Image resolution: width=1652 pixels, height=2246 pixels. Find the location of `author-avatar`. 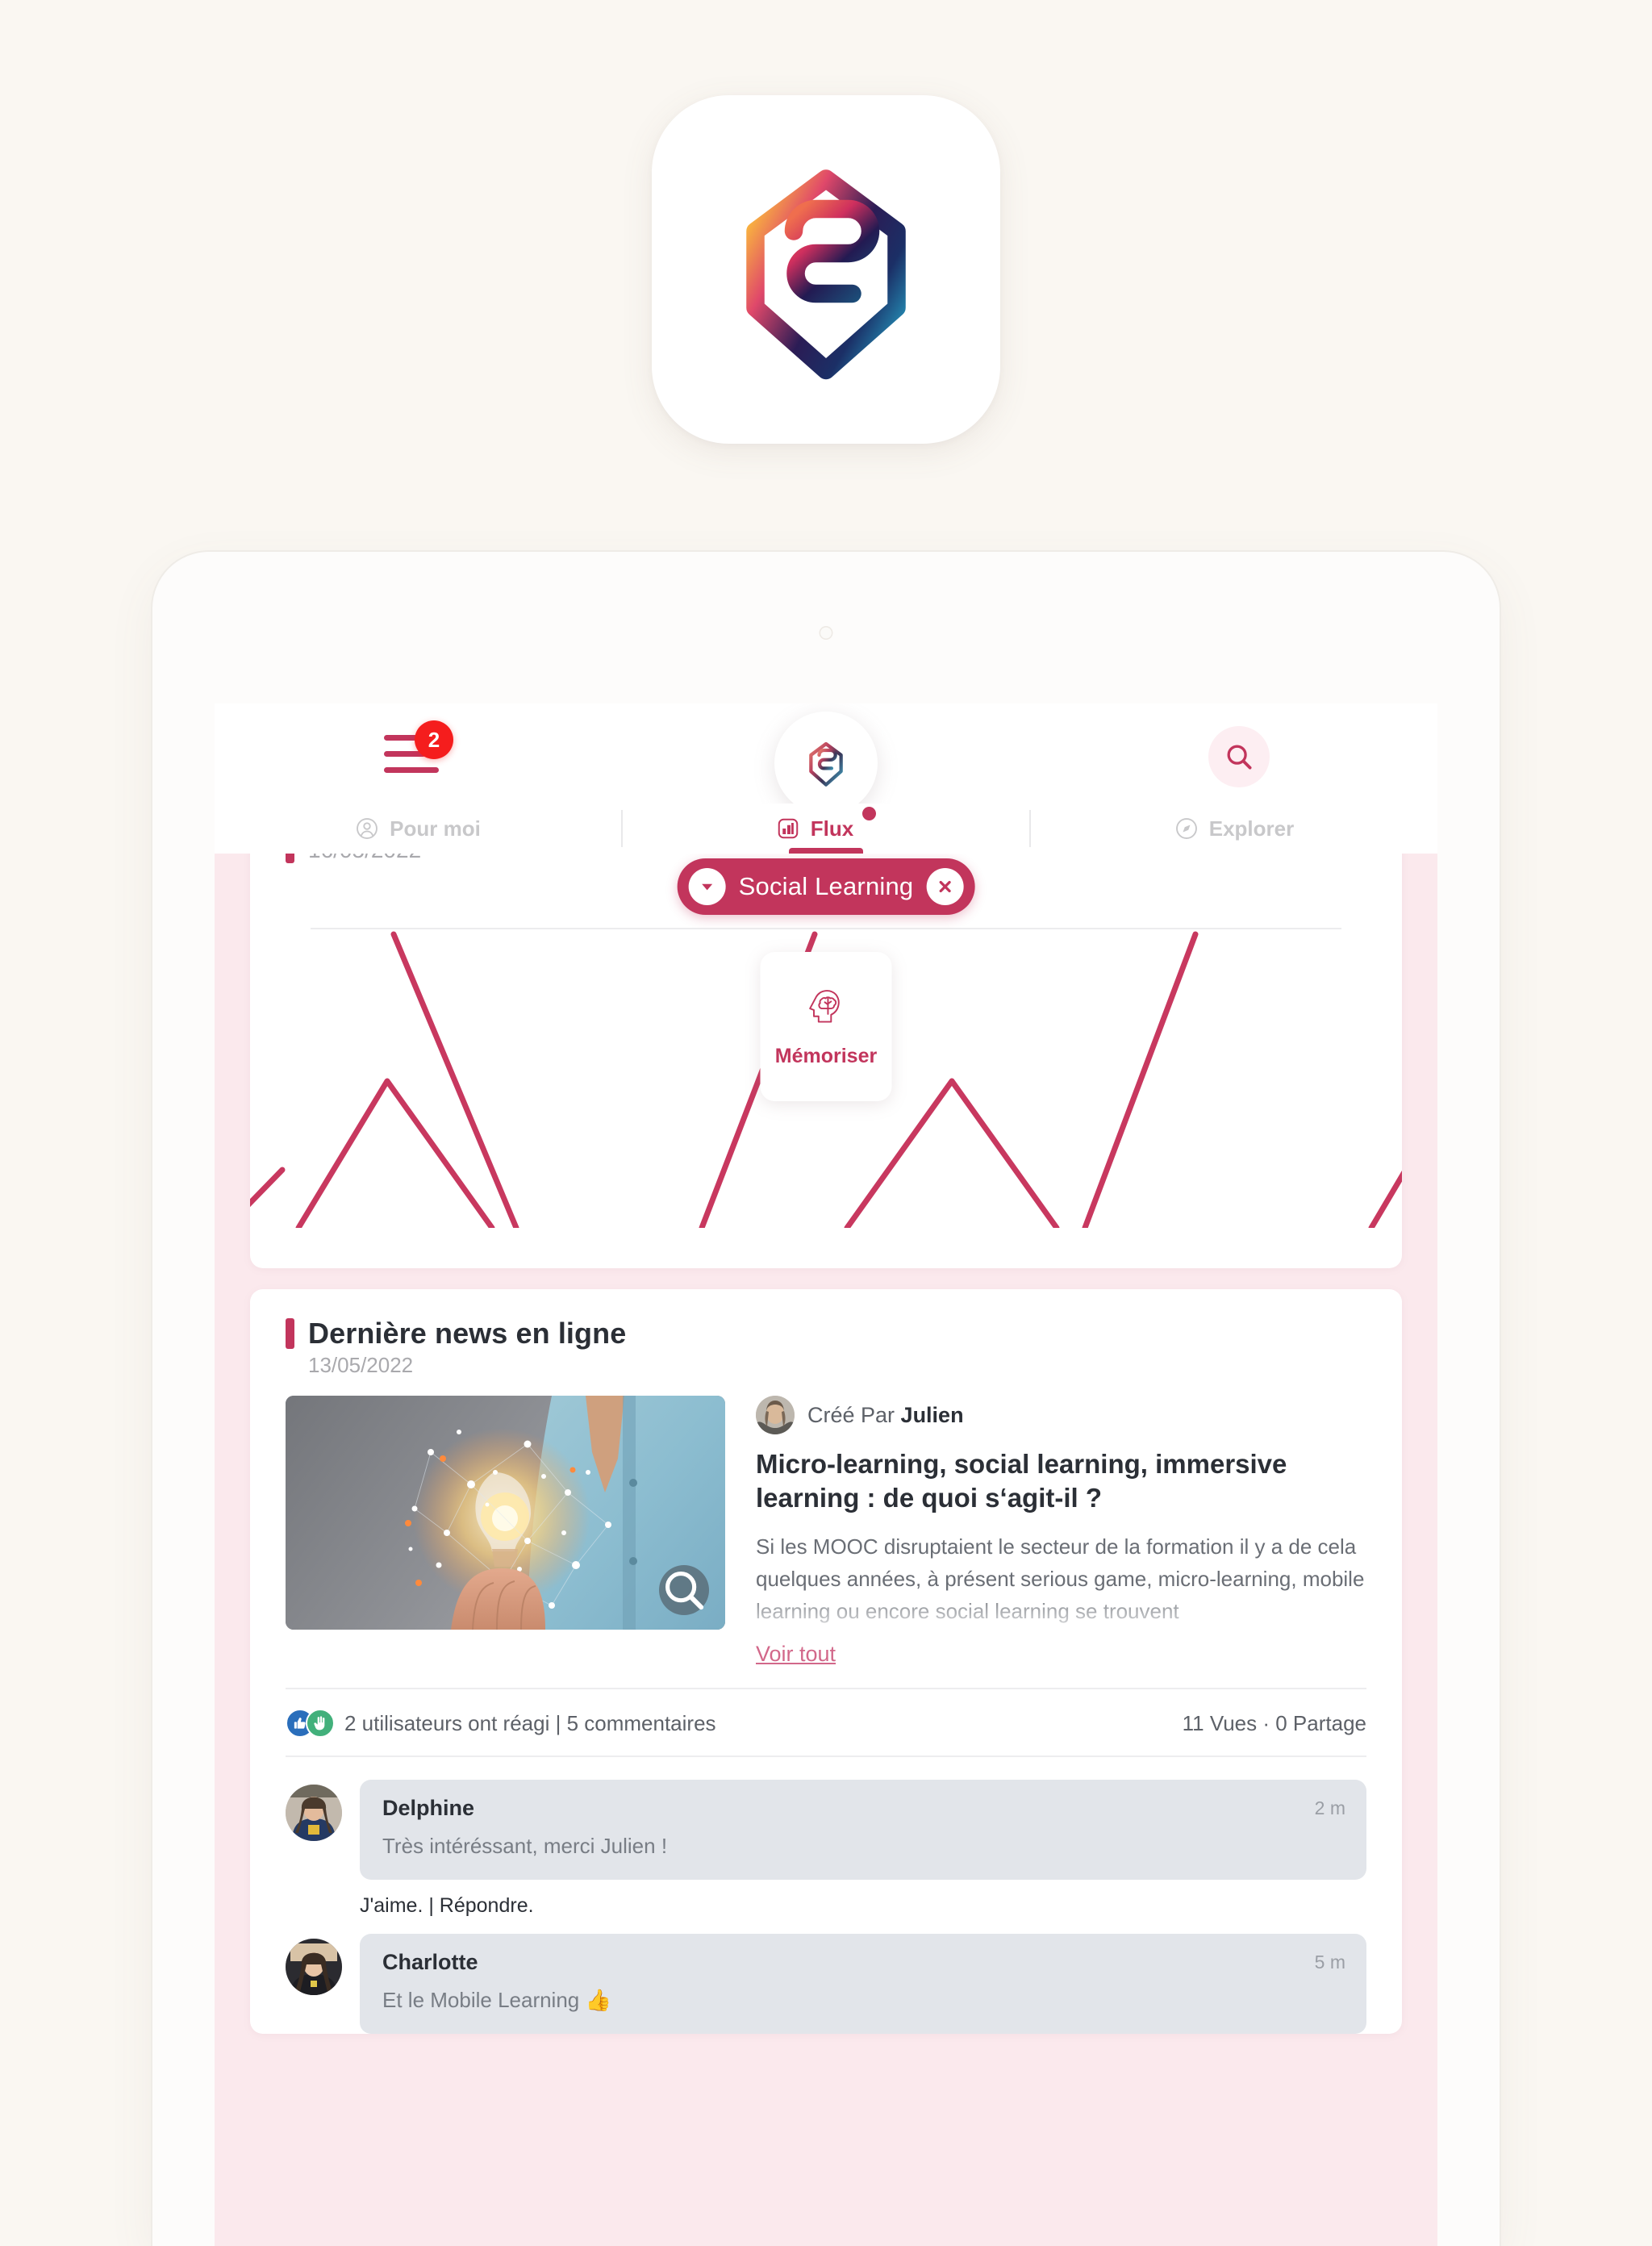

author-avatar is located at coordinates (776, 1415).